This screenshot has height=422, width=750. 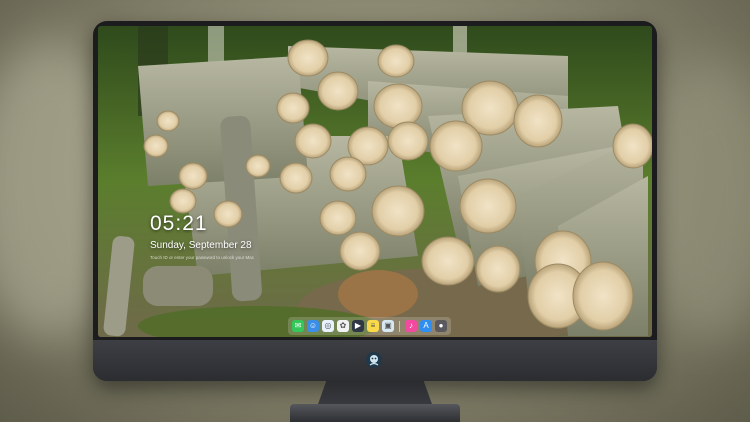 I want to click on camera-icon: ●, so click(x=441, y=326).